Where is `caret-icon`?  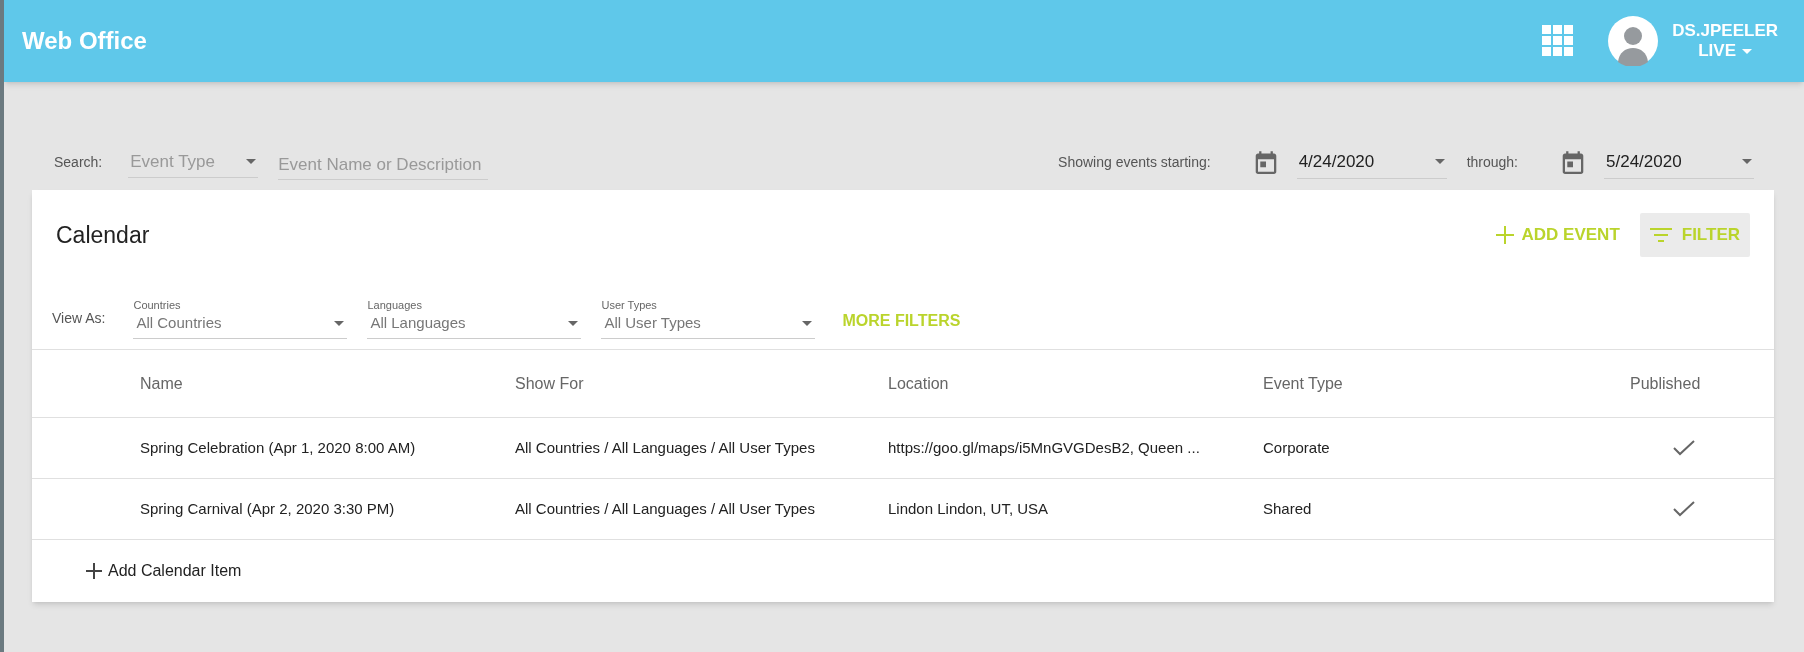 caret-icon is located at coordinates (1747, 51).